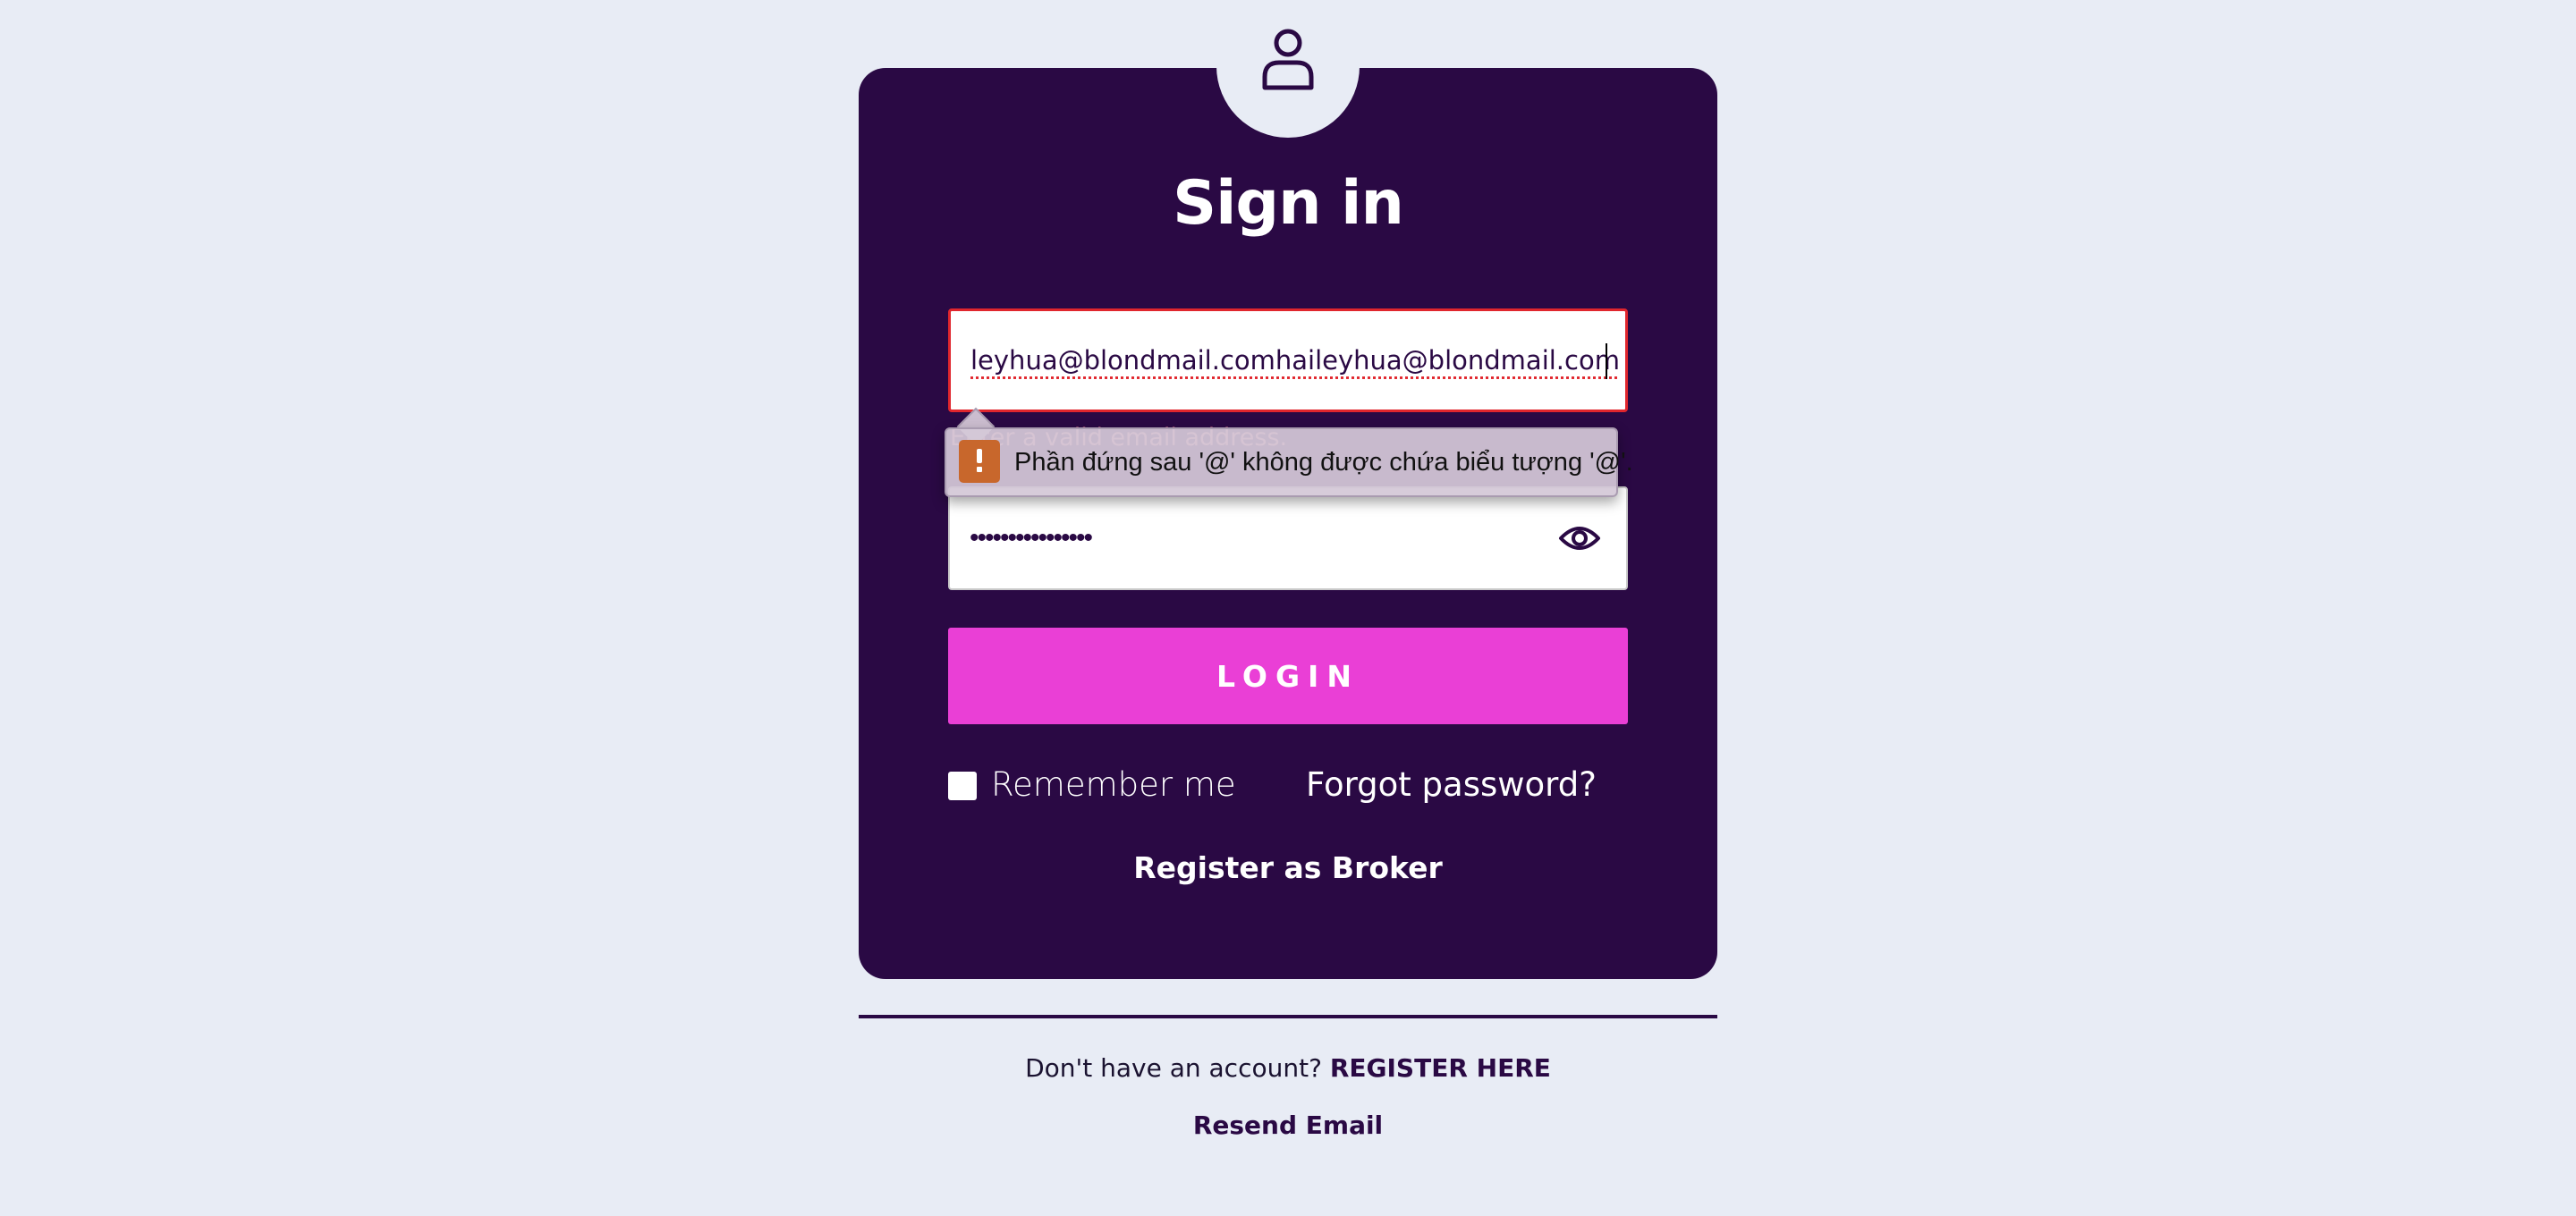 The width and height of the screenshot is (2576, 1216). I want to click on user-icon, so click(1288, 59).